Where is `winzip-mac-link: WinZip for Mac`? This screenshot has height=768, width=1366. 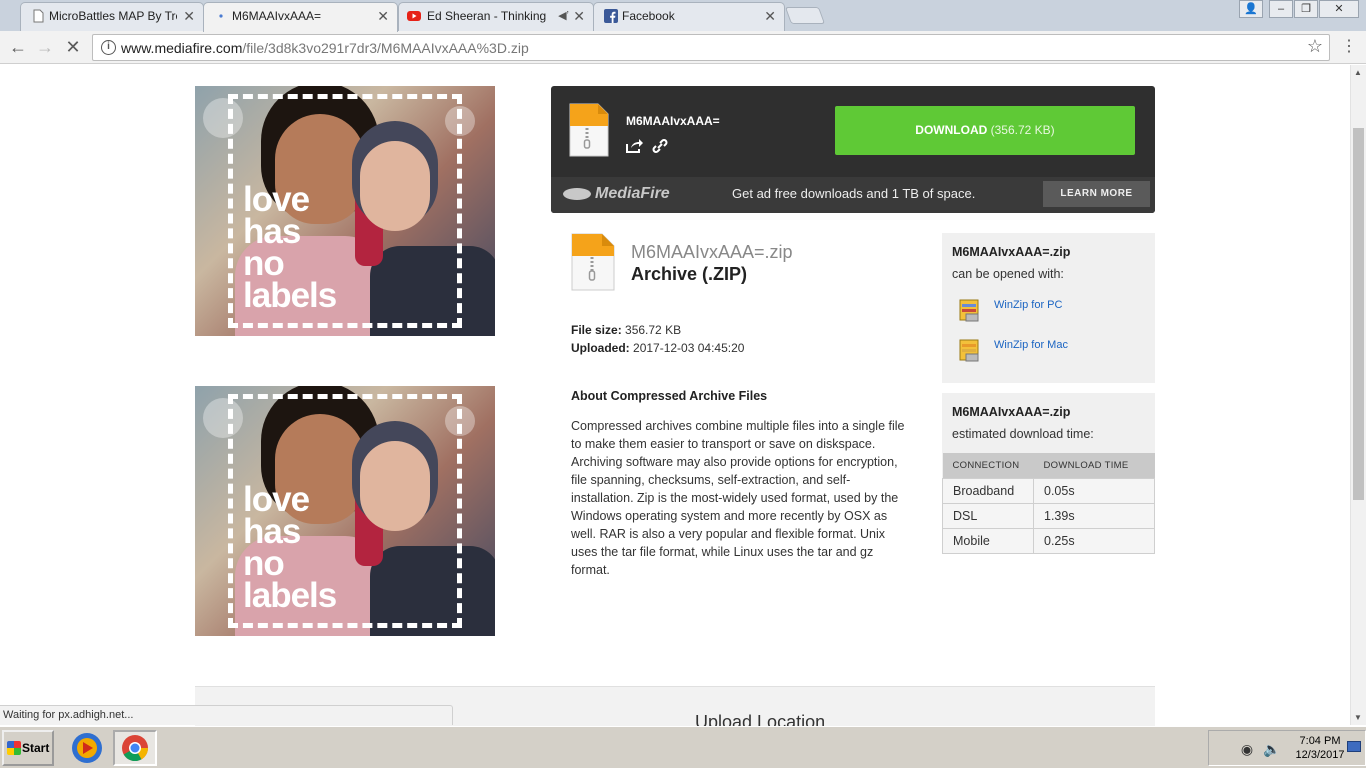 winzip-mac-link: WinZip for Mac is located at coordinates (1031, 345).